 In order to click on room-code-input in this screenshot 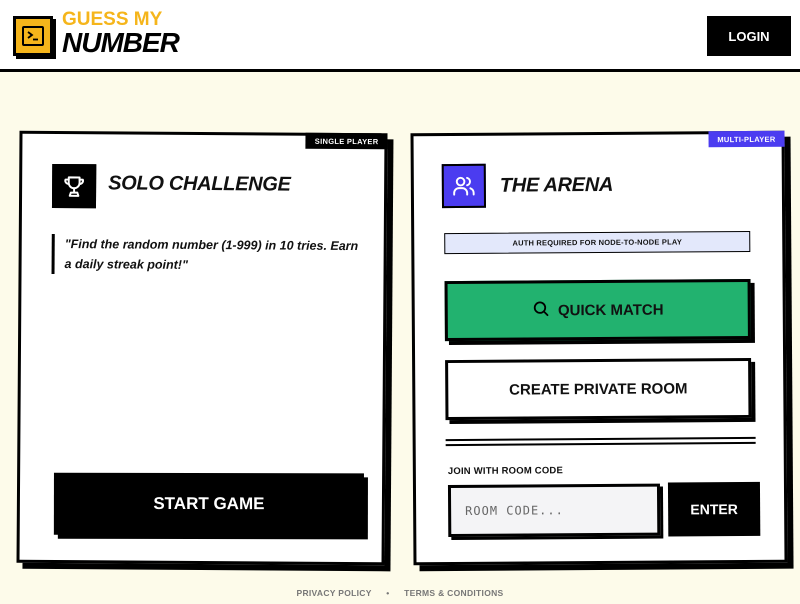, I will do `click(554, 510)`.